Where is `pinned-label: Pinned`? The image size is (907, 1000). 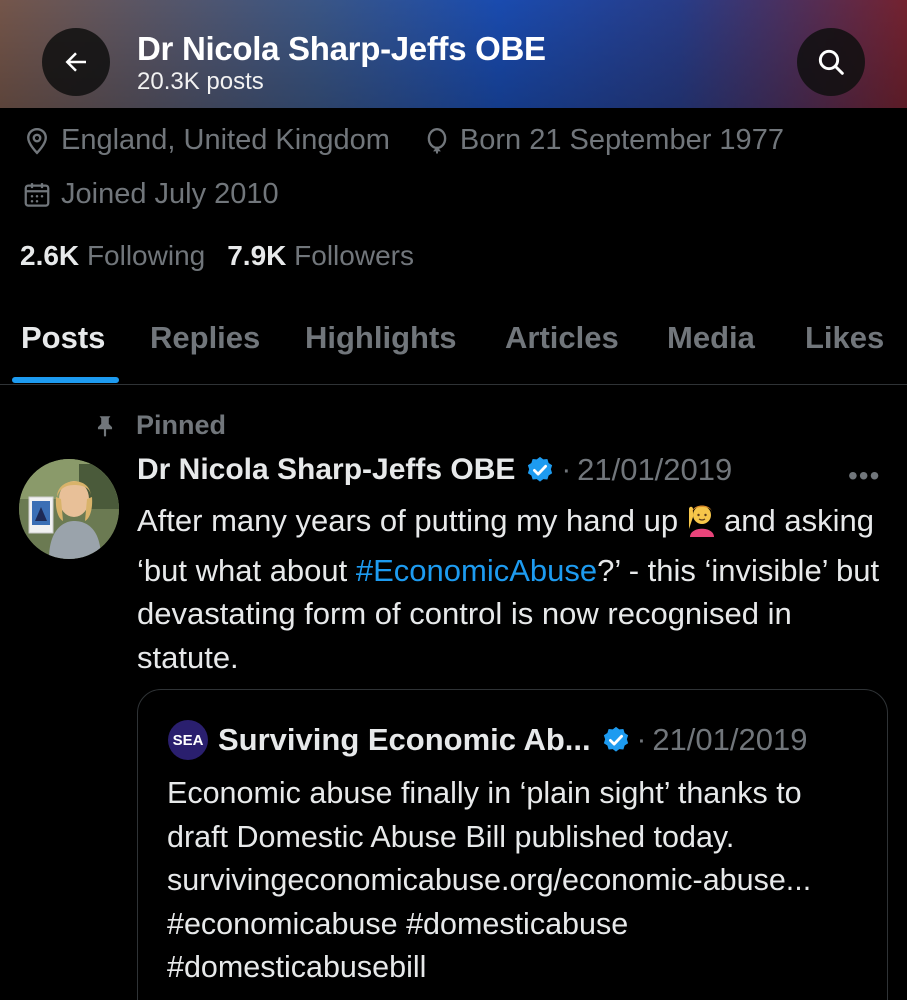 pinned-label: Pinned is located at coordinates (181, 425).